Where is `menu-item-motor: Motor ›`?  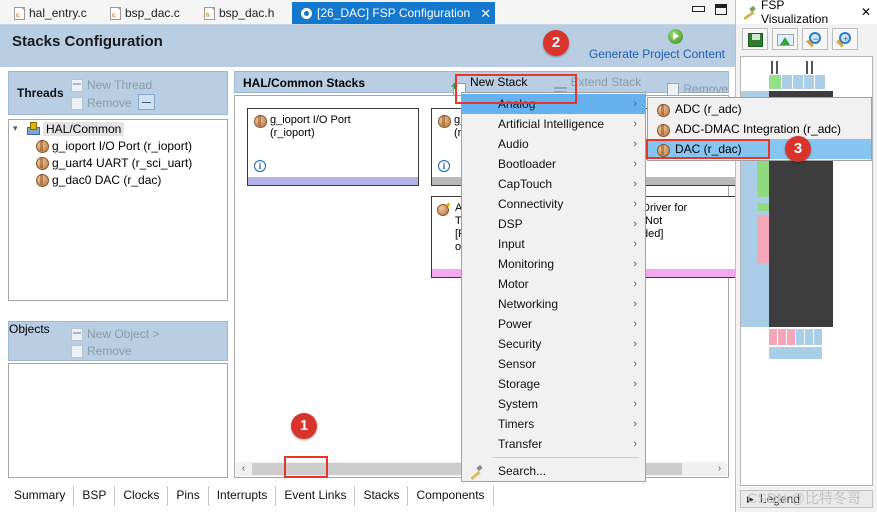
menu-item-motor: Motor › is located at coordinates (553, 284).